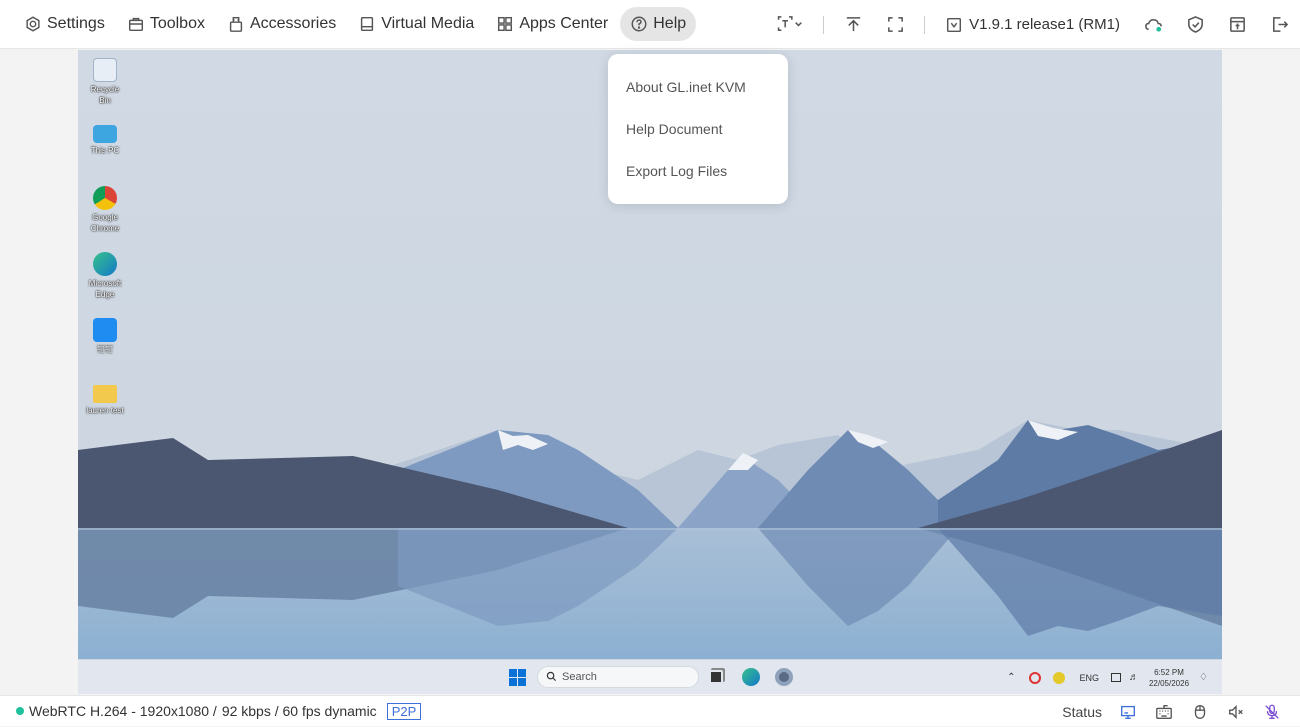 The image size is (1300, 727). What do you see at coordinates (716, 677) in the screenshot?
I see `task-view-icon` at bounding box center [716, 677].